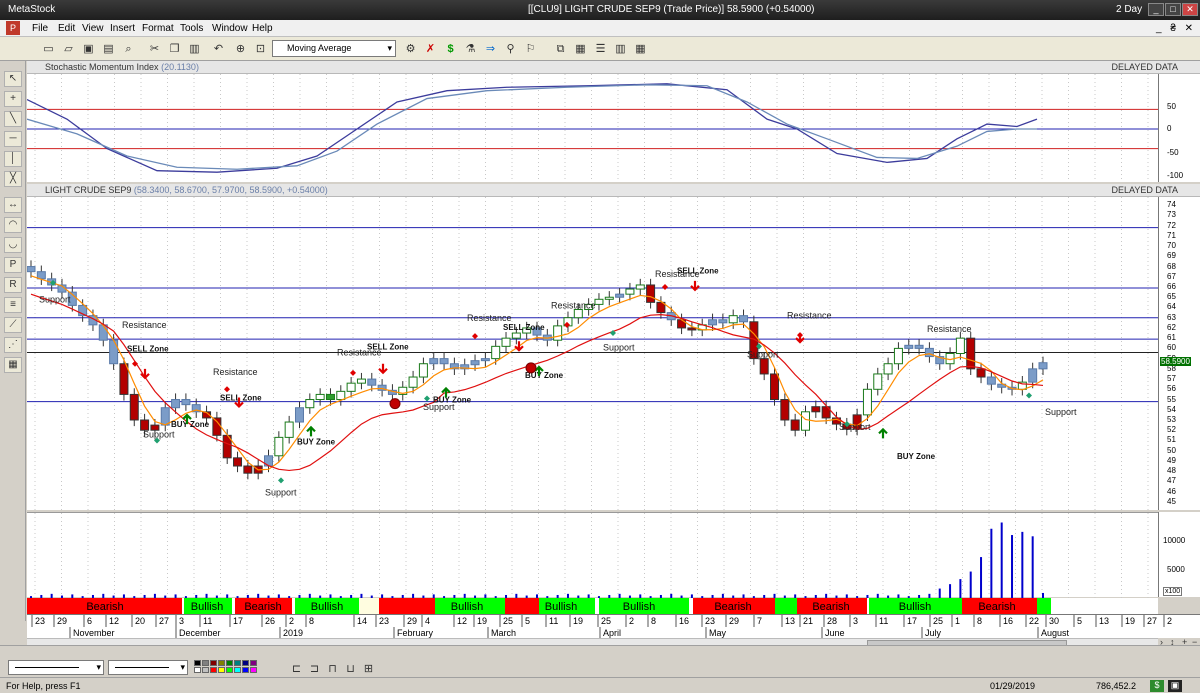 The width and height of the screenshot is (1200, 693). I want to click on buy-zone-label: BUY Zone, so click(316, 442).